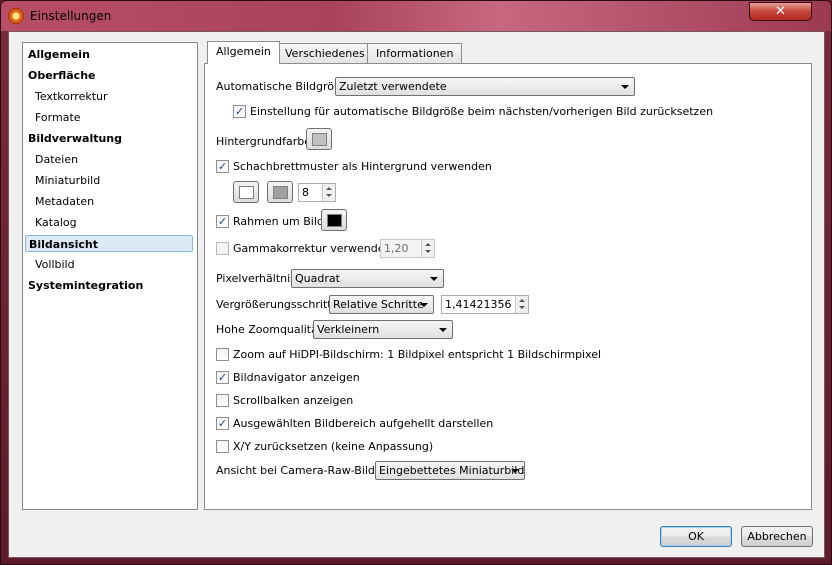  I want to click on zoom-quality-label: Hohe Zoomqualität, so click(269, 329).